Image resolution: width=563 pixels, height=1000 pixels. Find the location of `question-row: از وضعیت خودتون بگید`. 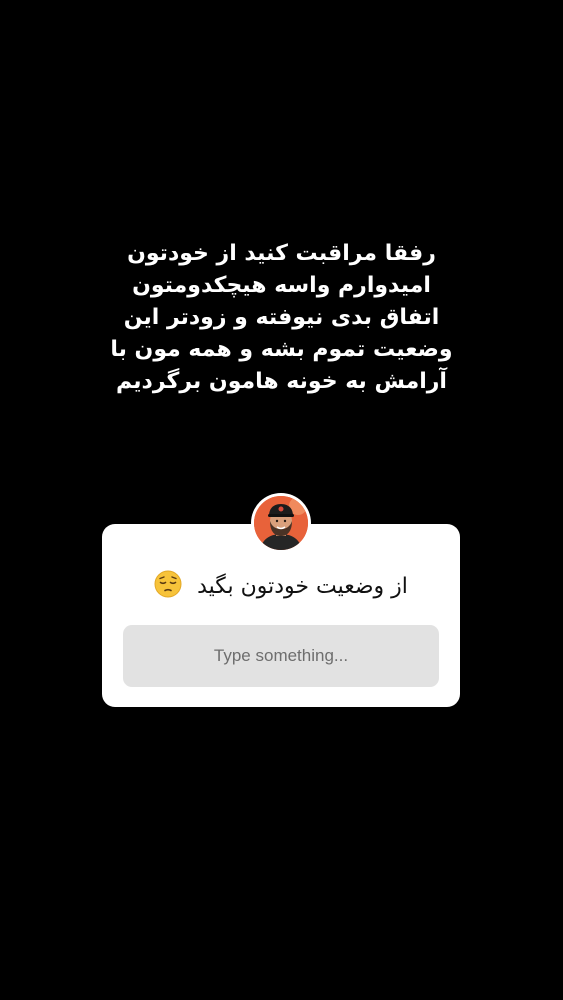

question-row: از وضعیت خودتون بگید is located at coordinates (281, 587).